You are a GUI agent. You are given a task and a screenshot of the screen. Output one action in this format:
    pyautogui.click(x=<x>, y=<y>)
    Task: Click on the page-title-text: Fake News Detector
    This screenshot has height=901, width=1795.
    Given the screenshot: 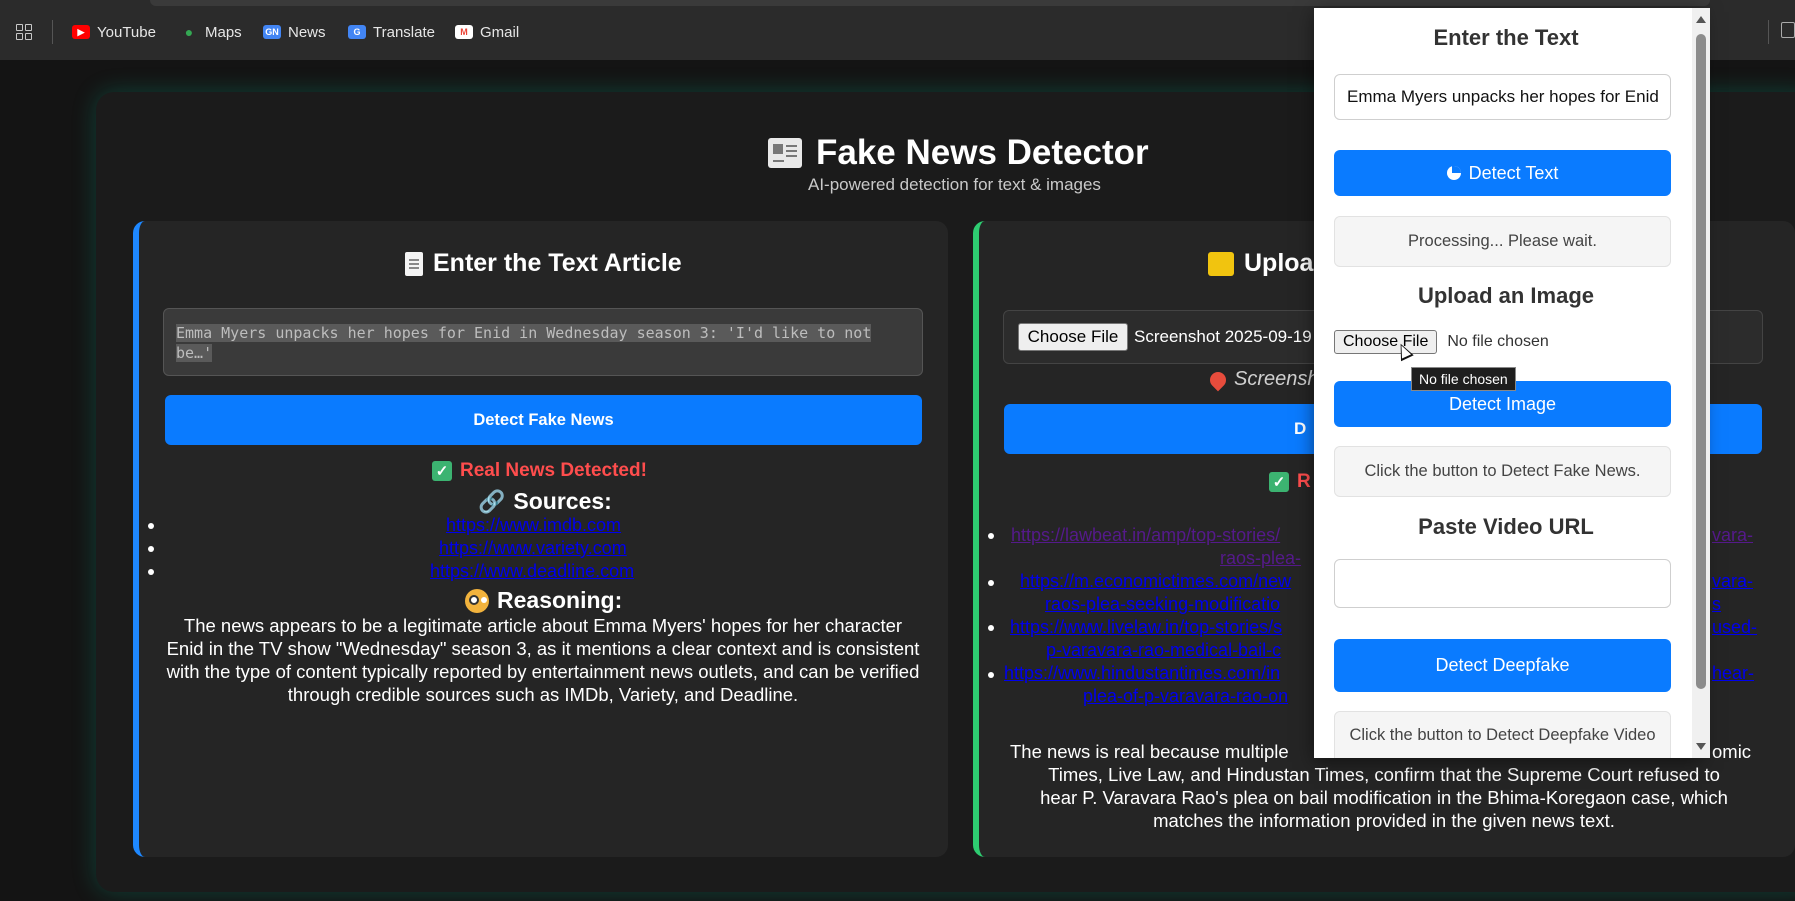 What is the action you would take?
    pyautogui.click(x=982, y=152)
    